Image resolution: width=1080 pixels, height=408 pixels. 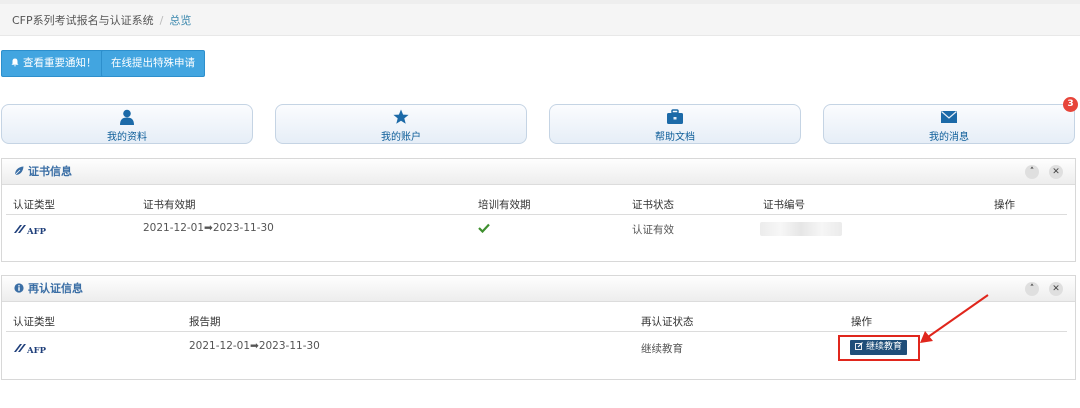 What do you see at coordinates (954, 318) in the screenshot?
I see `annotation-arrow-icon` at bounding box center [954, 318].